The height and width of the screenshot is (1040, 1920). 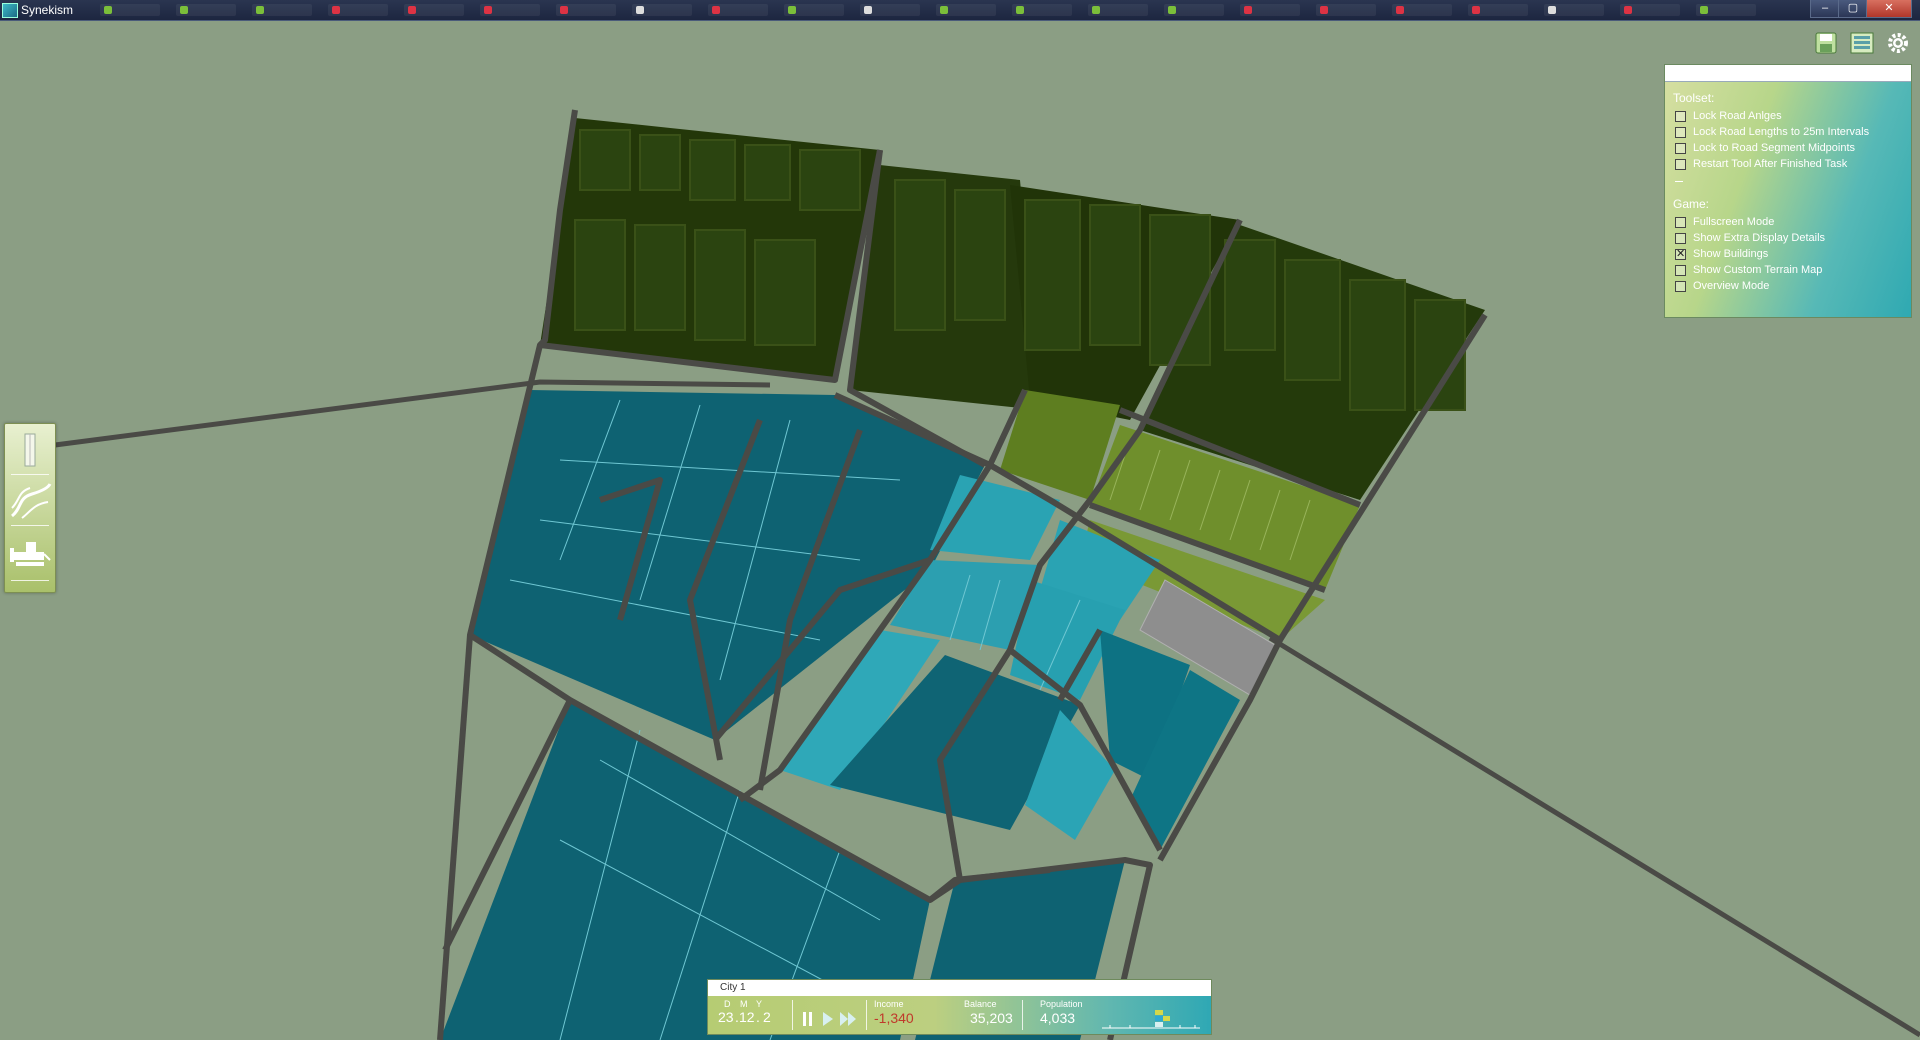 I want to click on pause-button, so click(x=808, y=1020).